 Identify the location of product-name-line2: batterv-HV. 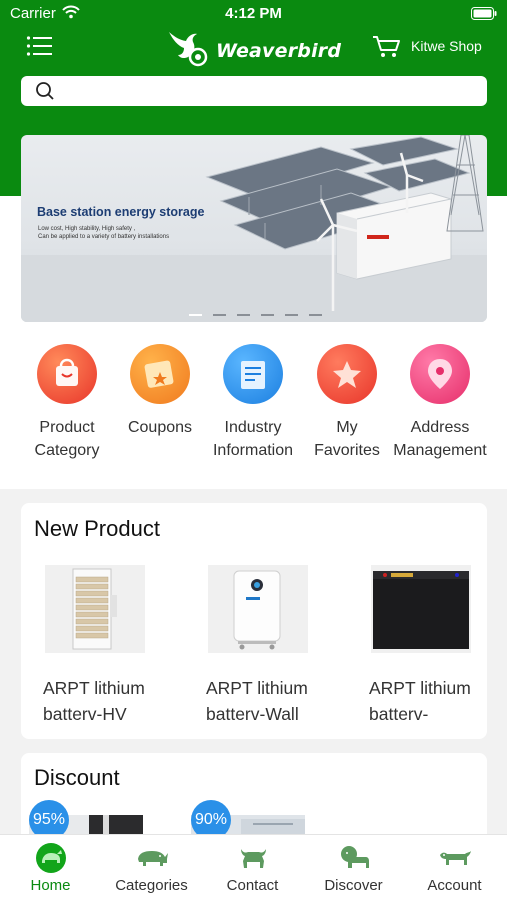
(85, 714).